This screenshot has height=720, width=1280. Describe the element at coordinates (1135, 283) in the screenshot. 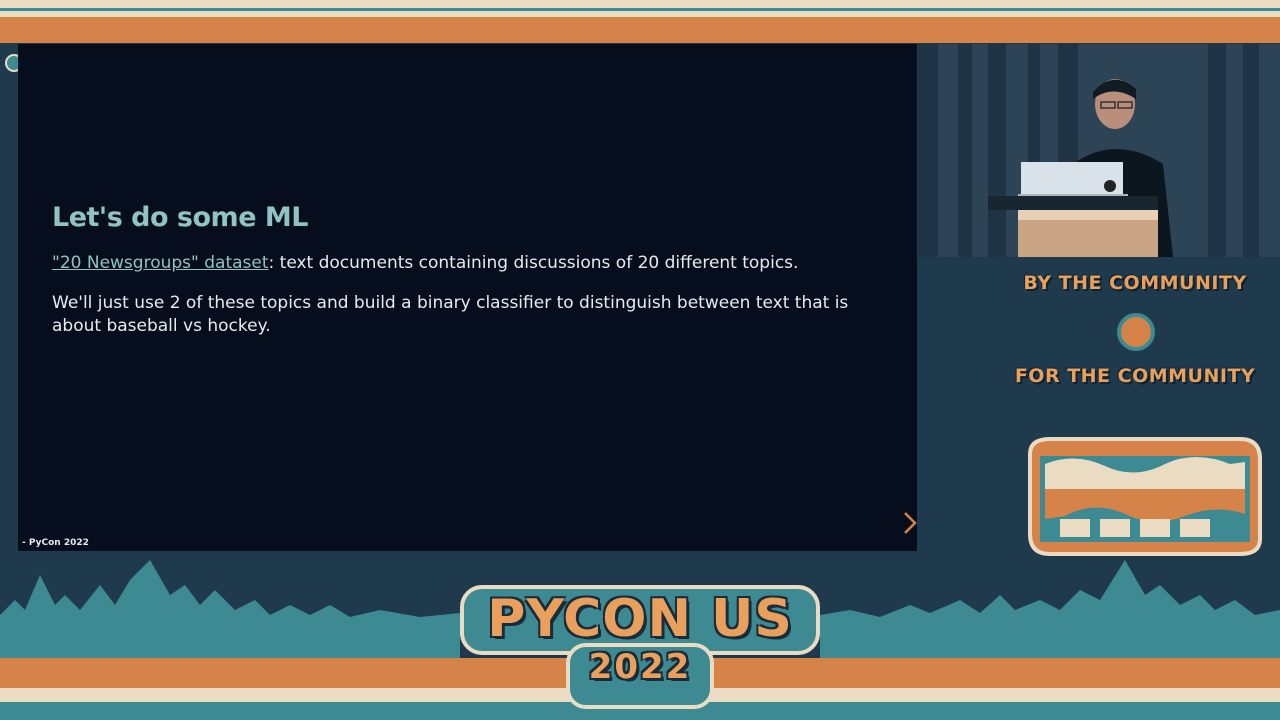

I see `tagline-by-the-community: BY THE COMMUNITY` at that location.